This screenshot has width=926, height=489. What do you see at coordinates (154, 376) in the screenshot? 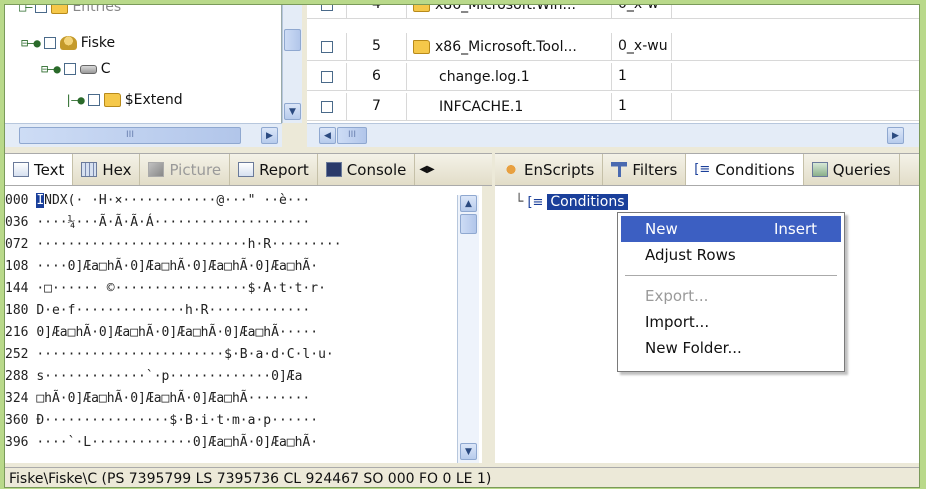
I see `text-line: 288 s·············`·p·············0]Æa` at bounding box center [154, 376].